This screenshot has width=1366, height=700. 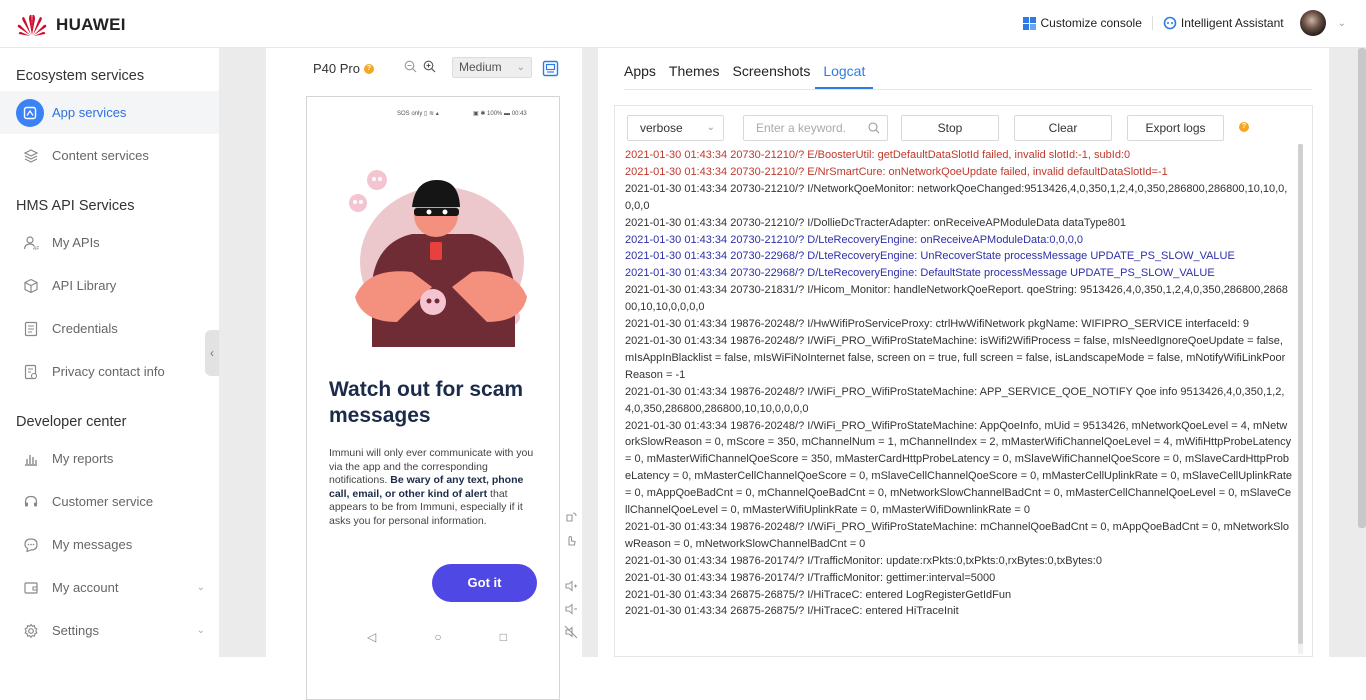 I want to click on sidebar-item-label: App services, so click(x=89, y=112).